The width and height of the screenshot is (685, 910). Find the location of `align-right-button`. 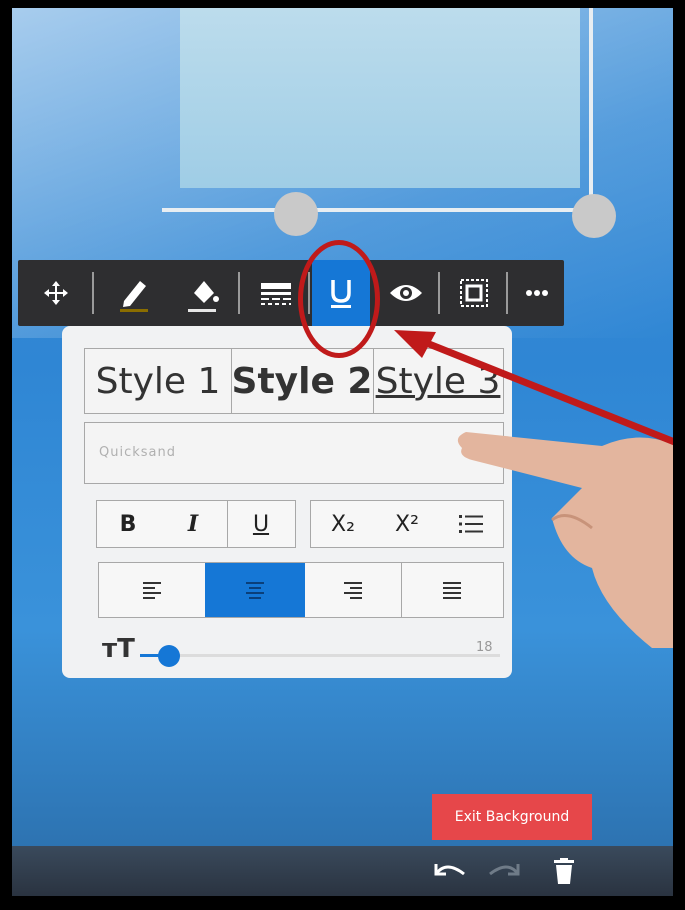

align-right-button is located at coordinates (353, 590).